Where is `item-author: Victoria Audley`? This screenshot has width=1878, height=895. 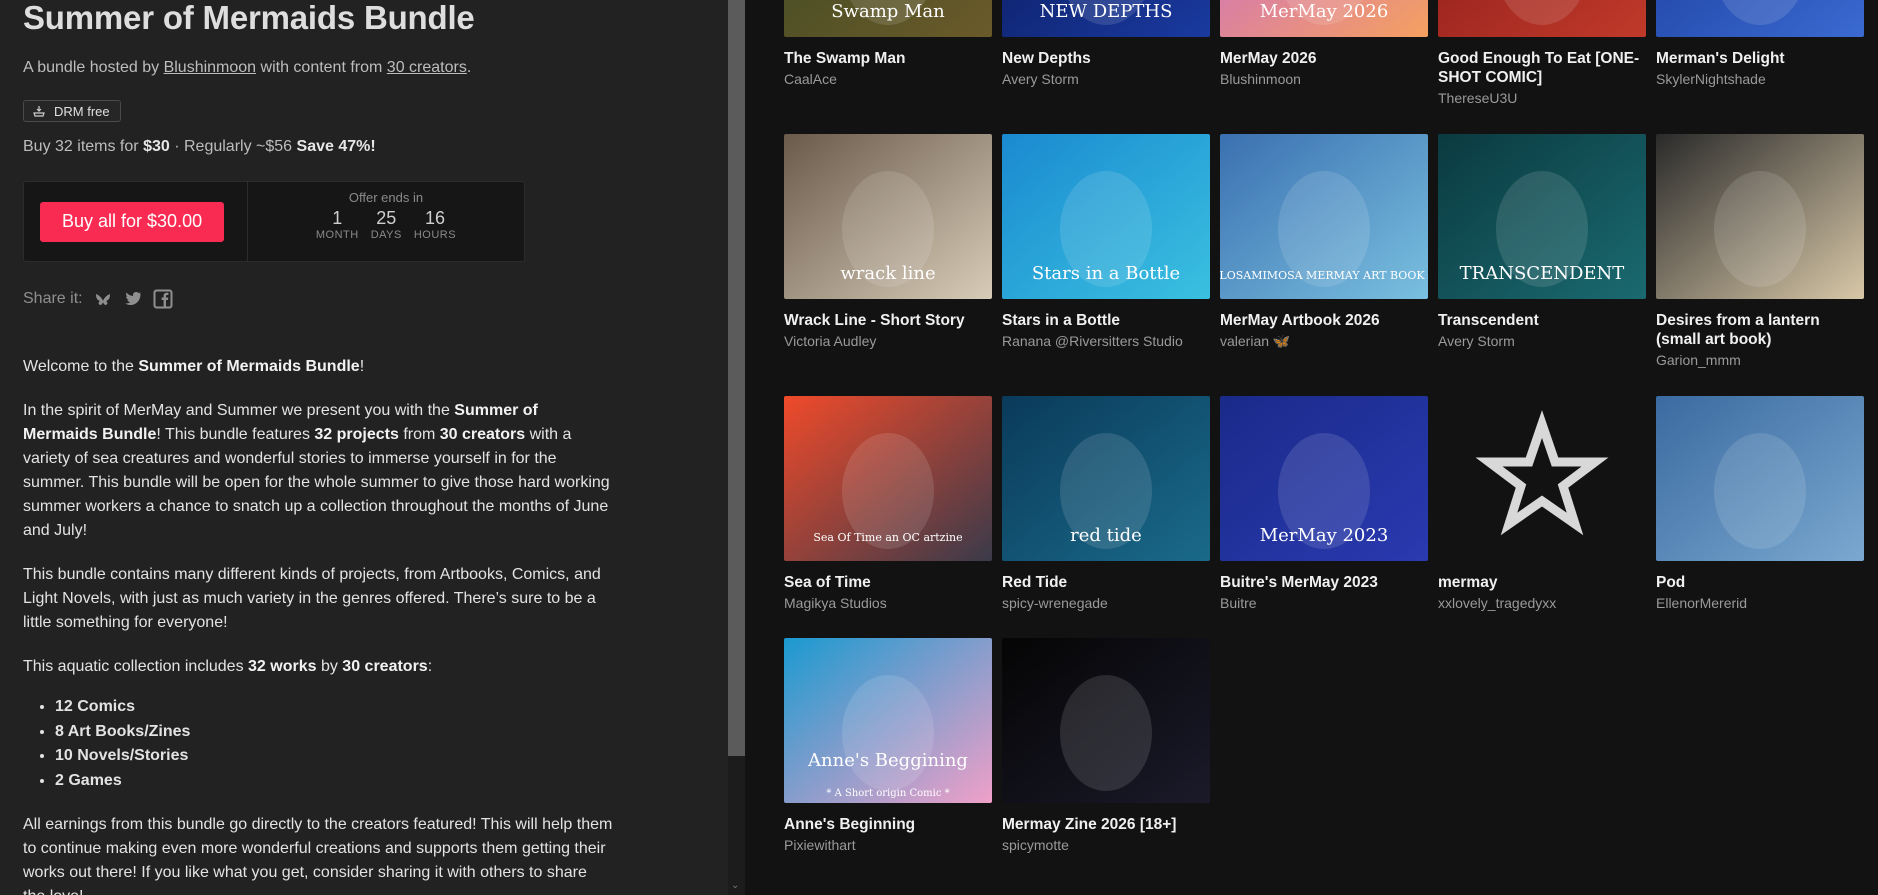 item-author: Victoria Audley is located at coordinates (888, 341).